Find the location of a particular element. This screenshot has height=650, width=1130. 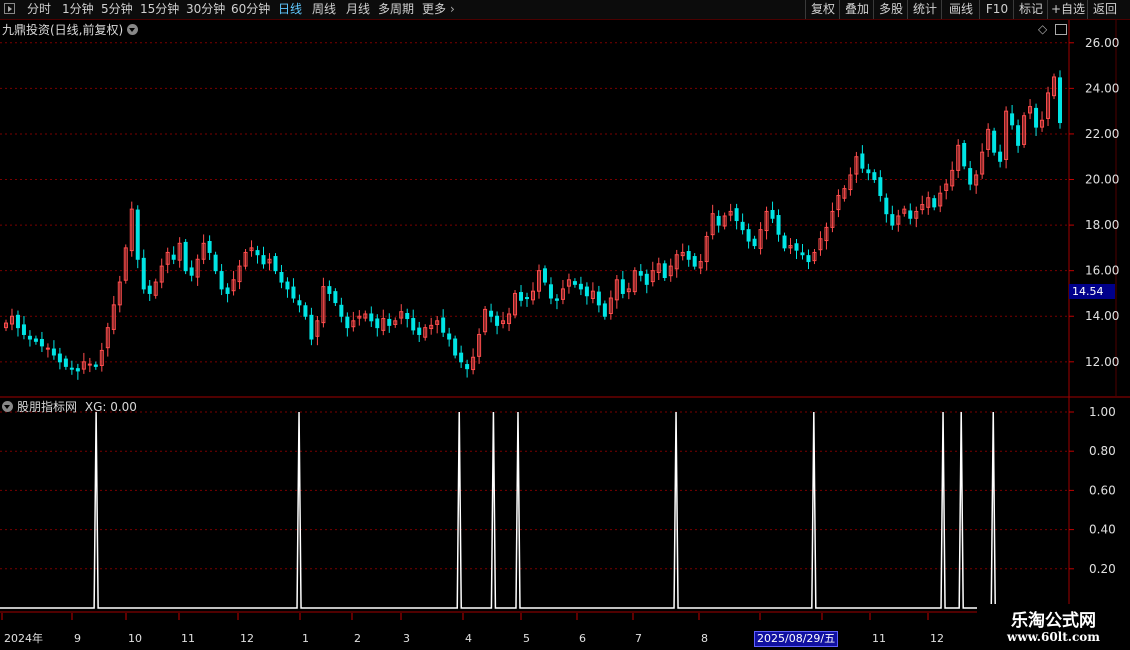

indicator-tick-label: 0.40 is located at coordinates (1102, 530).